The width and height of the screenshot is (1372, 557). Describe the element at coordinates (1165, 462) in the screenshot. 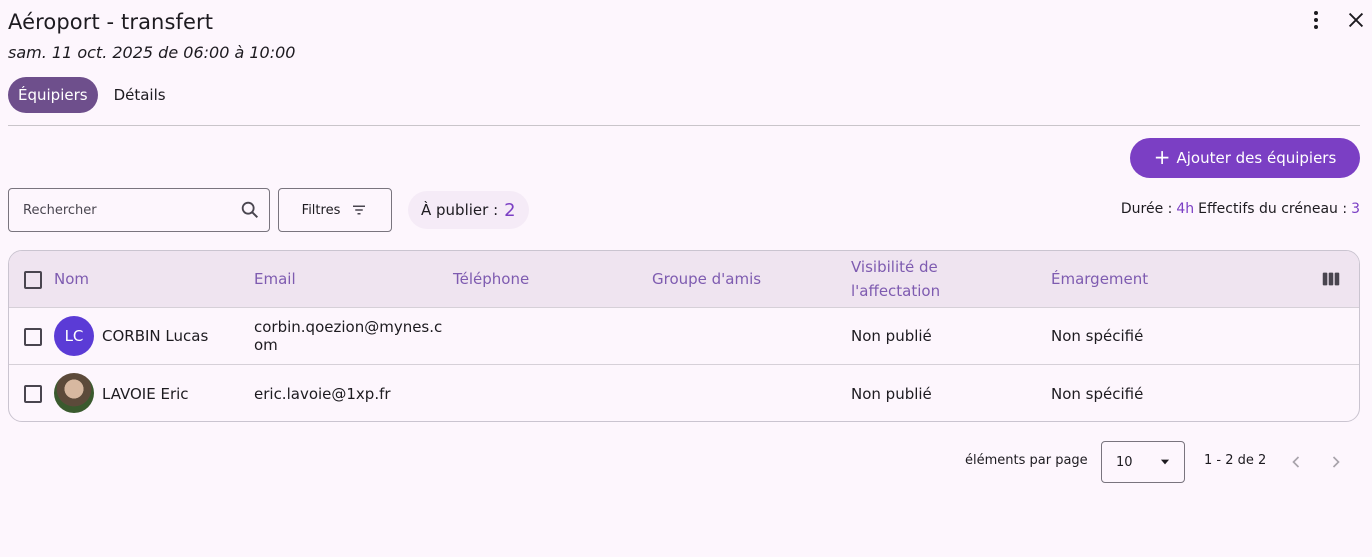

I see `arrow-drop-down-icon` at that location.